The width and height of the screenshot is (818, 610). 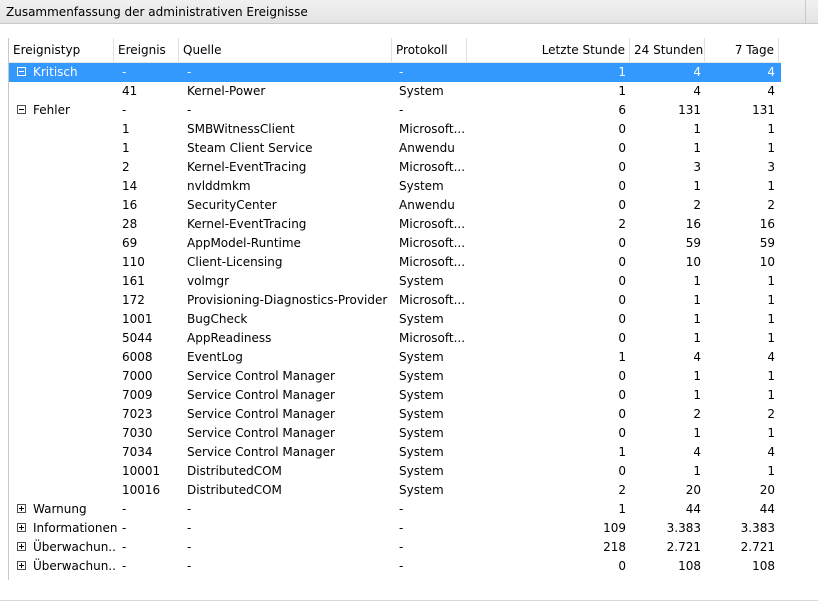 I want to click on cell-letzte-stunde: 218, so click(x=614, y=547).